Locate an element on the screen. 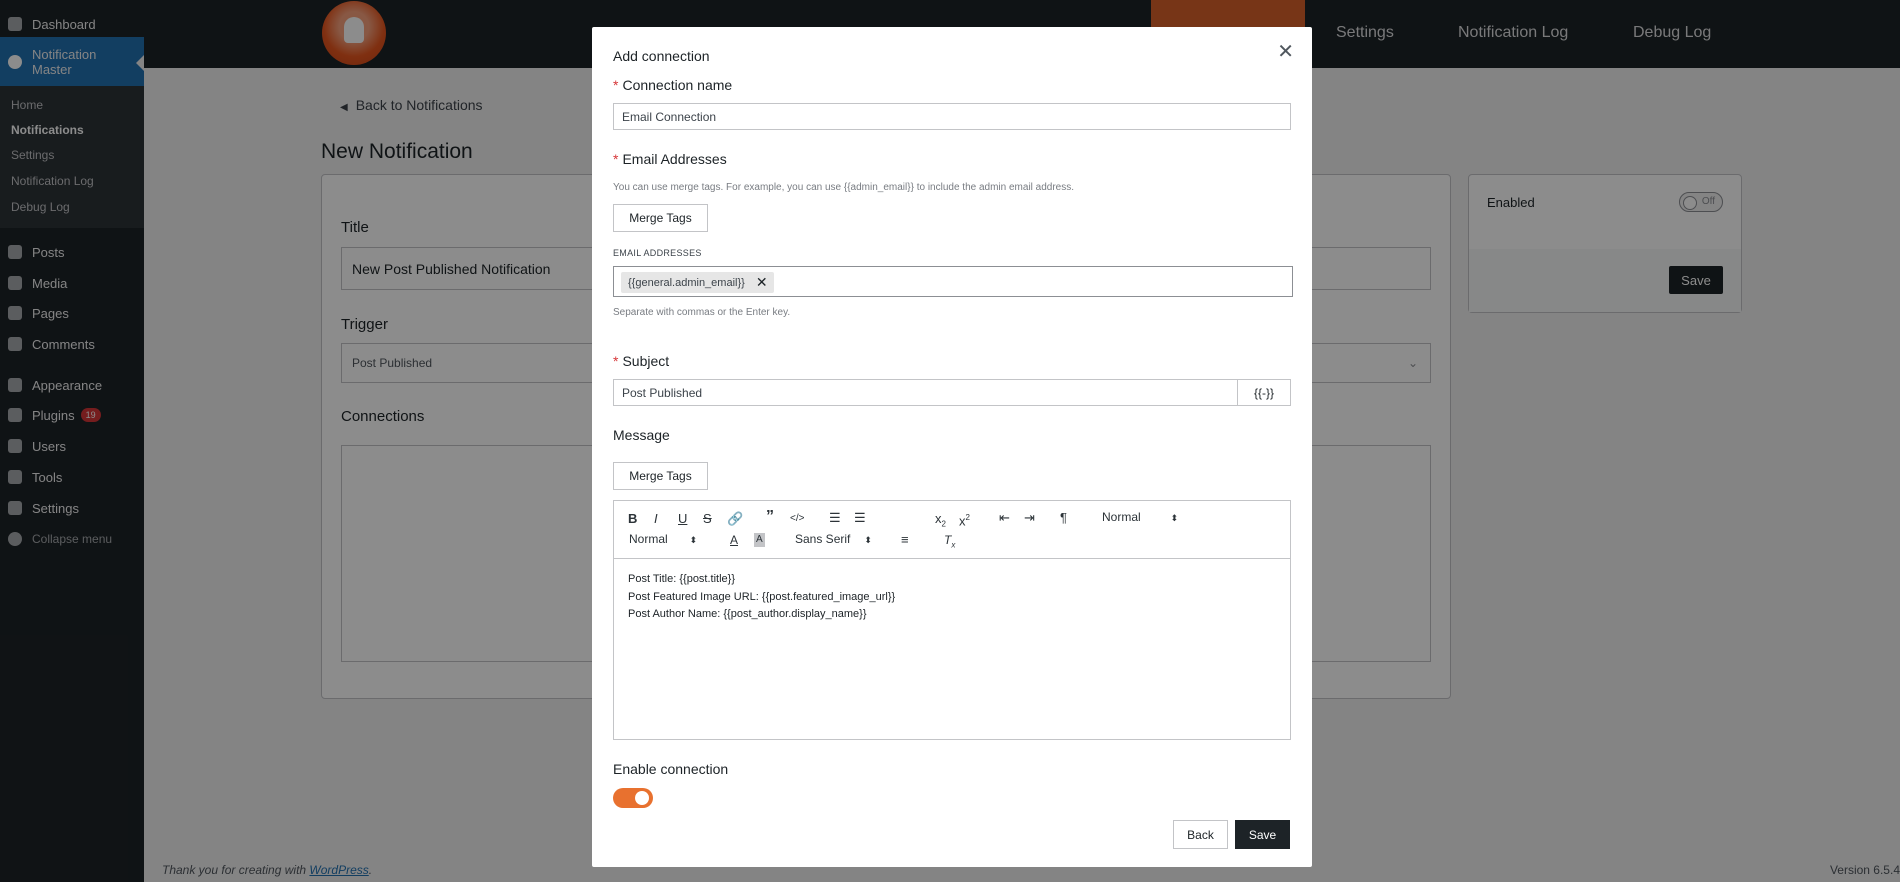 Image resolution: width=1900 pixels, height=882 pixels. close-icon: ✕ is located at coordinates (1285, 52).